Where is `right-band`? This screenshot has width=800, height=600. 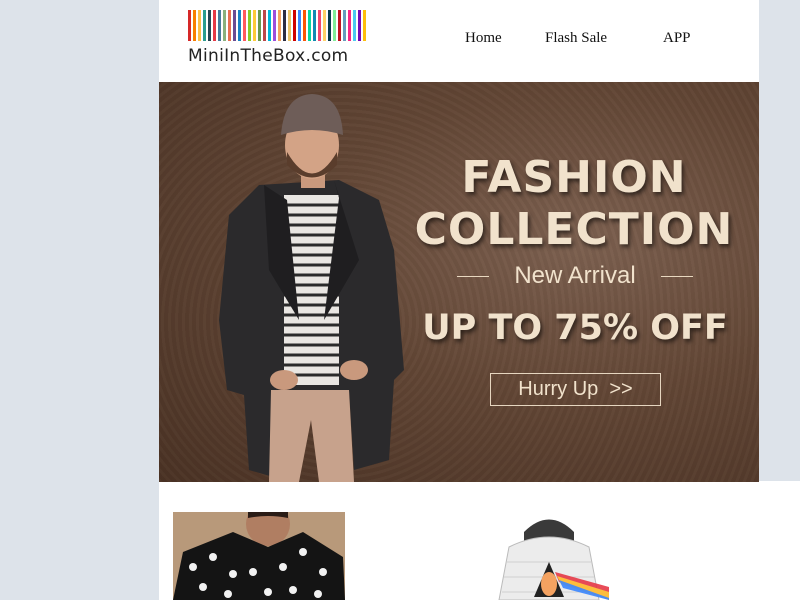
right-band is located at coordinates (779, 540).